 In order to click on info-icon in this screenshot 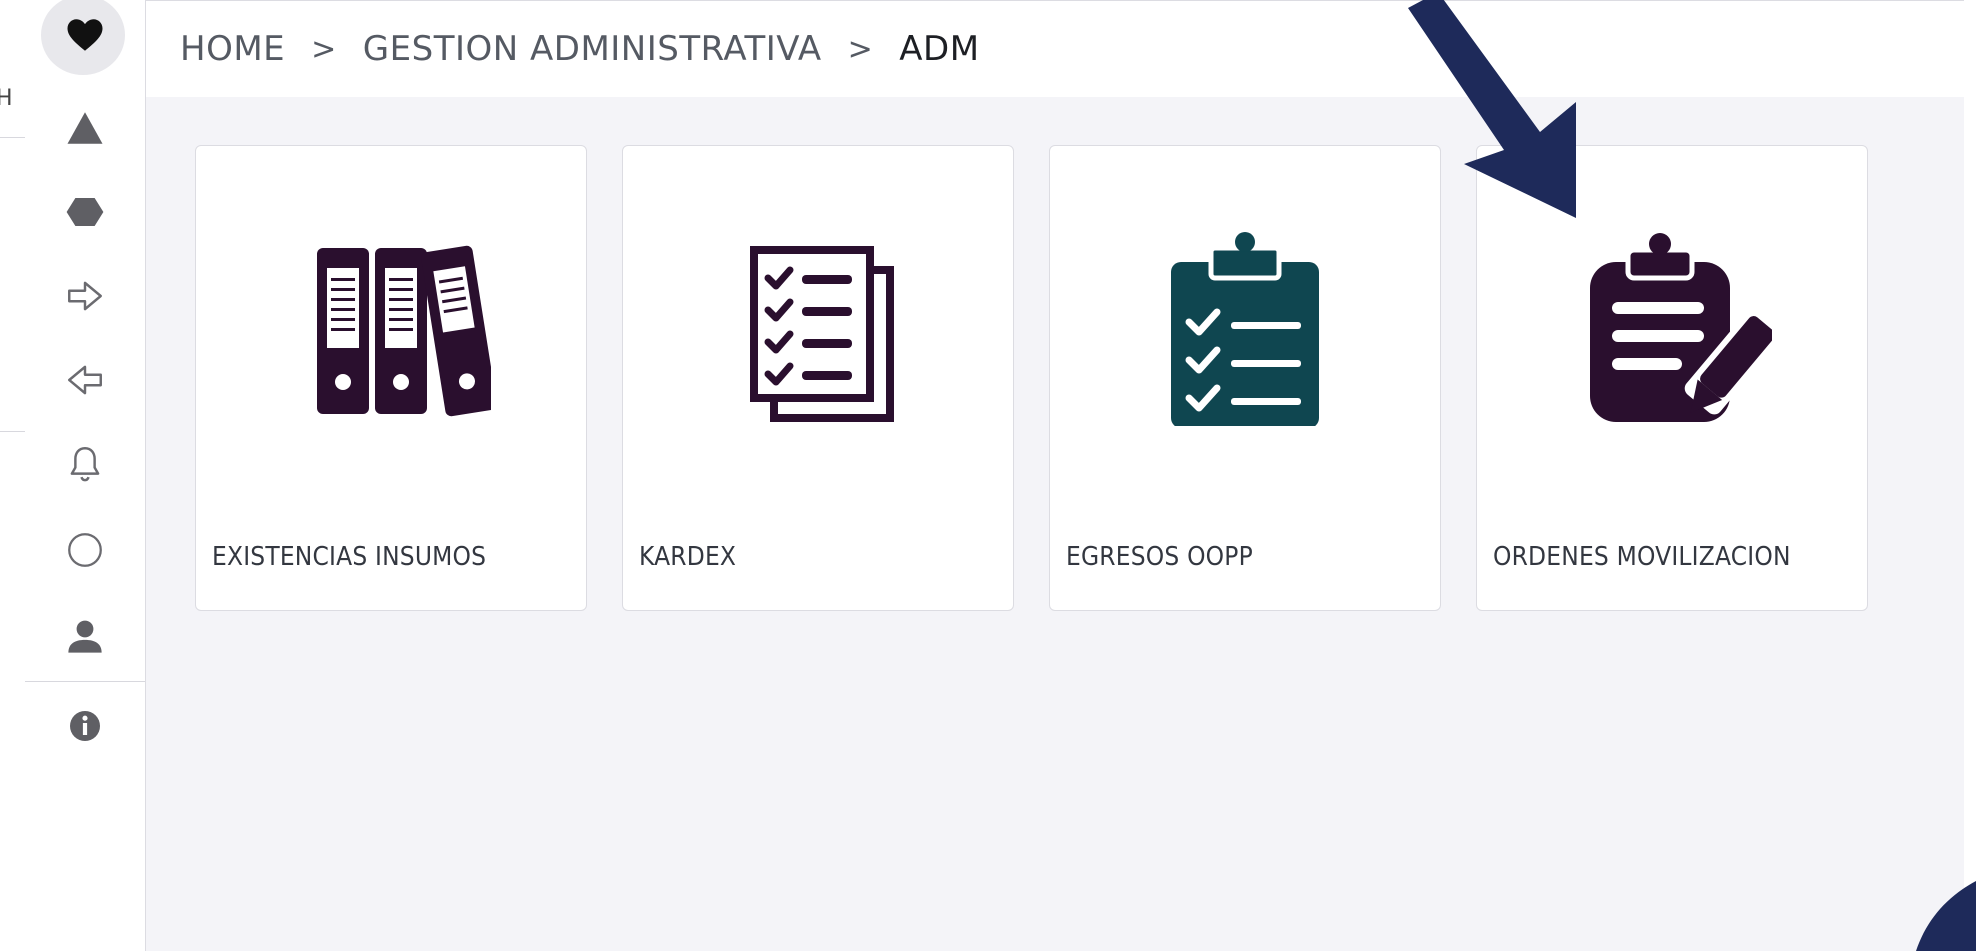, I will do `click(85, 726)`.